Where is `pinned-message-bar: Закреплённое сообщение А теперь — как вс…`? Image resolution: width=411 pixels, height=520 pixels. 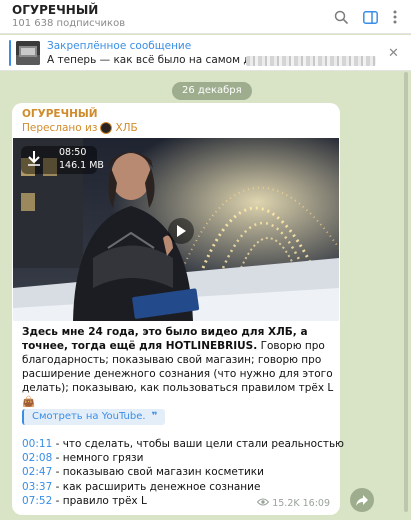 pinned-message-bar: Закреплённое сообщение А теперь — как вс… is located at coordinates (205, 53).